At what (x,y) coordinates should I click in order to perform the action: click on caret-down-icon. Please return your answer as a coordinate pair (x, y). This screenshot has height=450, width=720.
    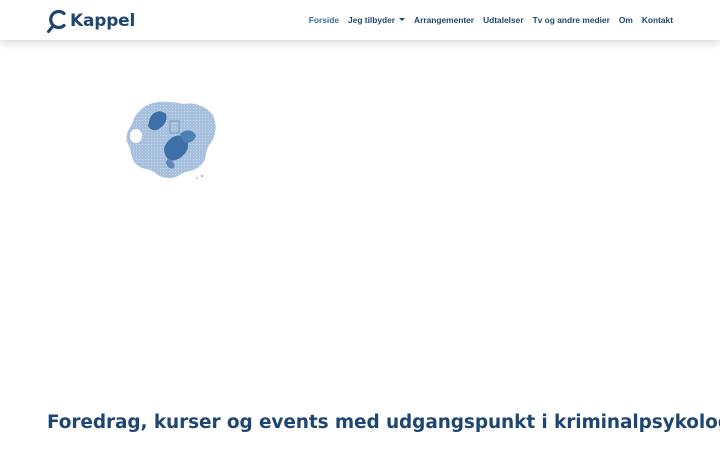
    Looking at the image, I should click on (402, 19).